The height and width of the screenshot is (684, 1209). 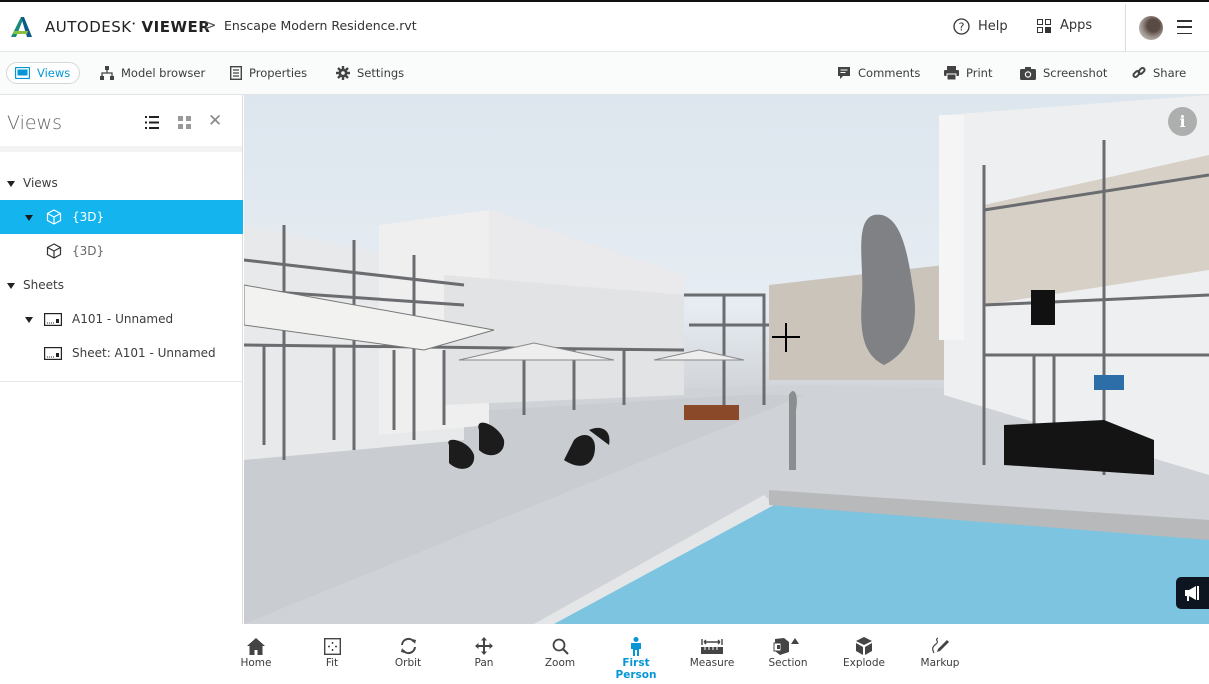 I want to click on tab-model-browser-label: Model browser, so click(x=163, y=73).